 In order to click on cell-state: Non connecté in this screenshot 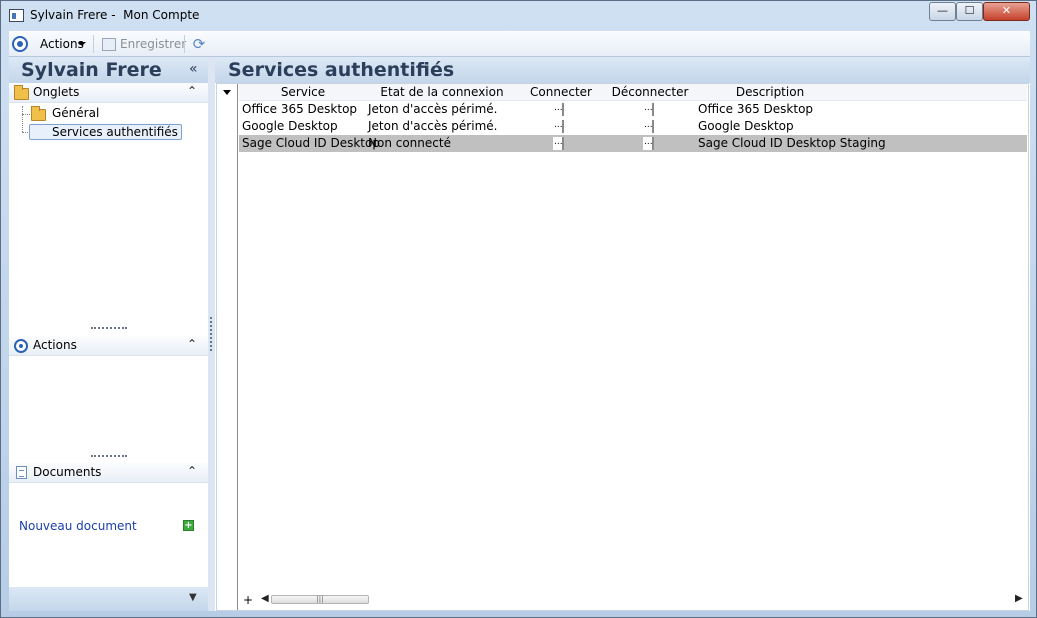, I will do `click(409, 143)`.